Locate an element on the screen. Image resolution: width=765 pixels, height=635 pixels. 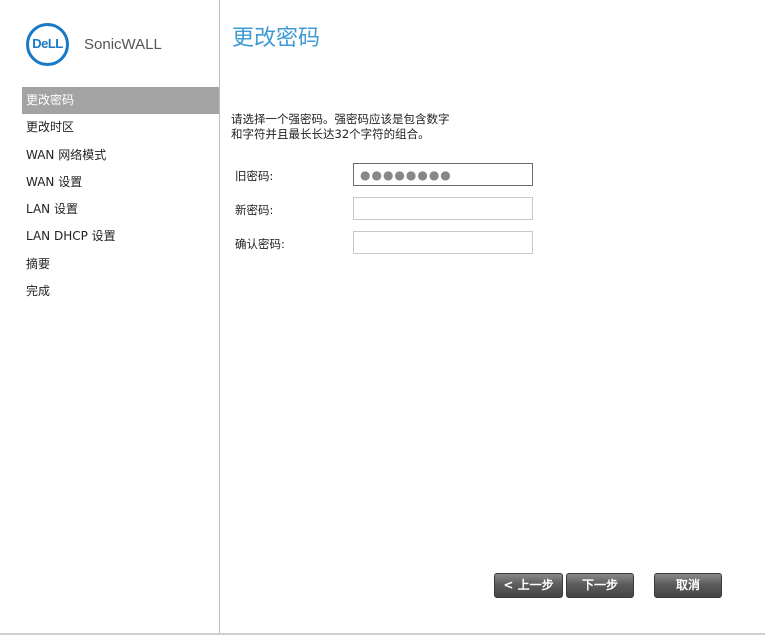
old-password-label: 旧密码: is located at coordinates (254, 176).